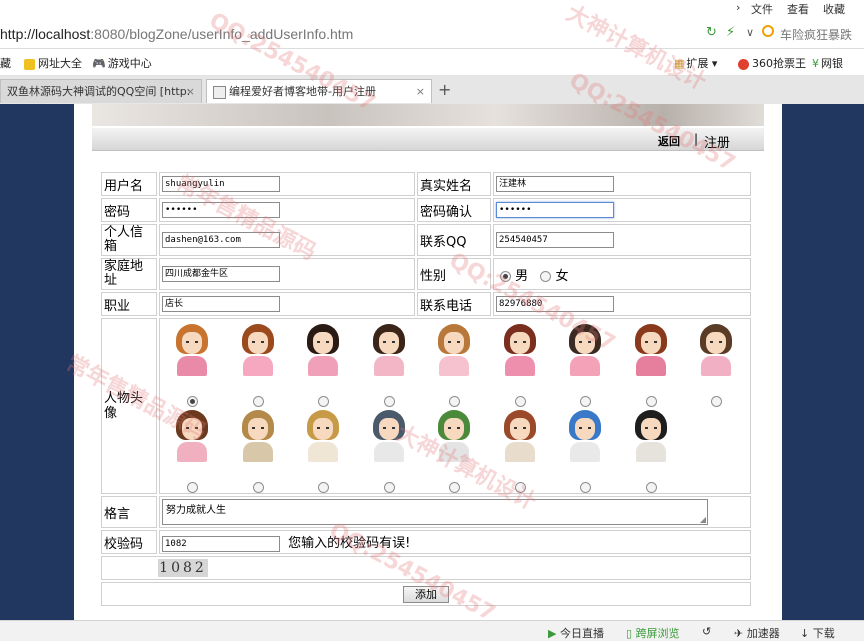 This screenshot has width=864, height=641. Describe the element at coordinates (805, 633) in the screenshot. I see `download-icon: ↓` at that location.